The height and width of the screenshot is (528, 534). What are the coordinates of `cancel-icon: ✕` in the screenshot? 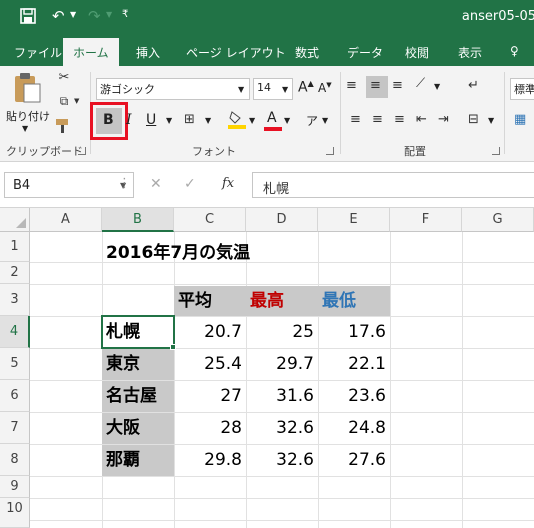 It's located at (156, 184).